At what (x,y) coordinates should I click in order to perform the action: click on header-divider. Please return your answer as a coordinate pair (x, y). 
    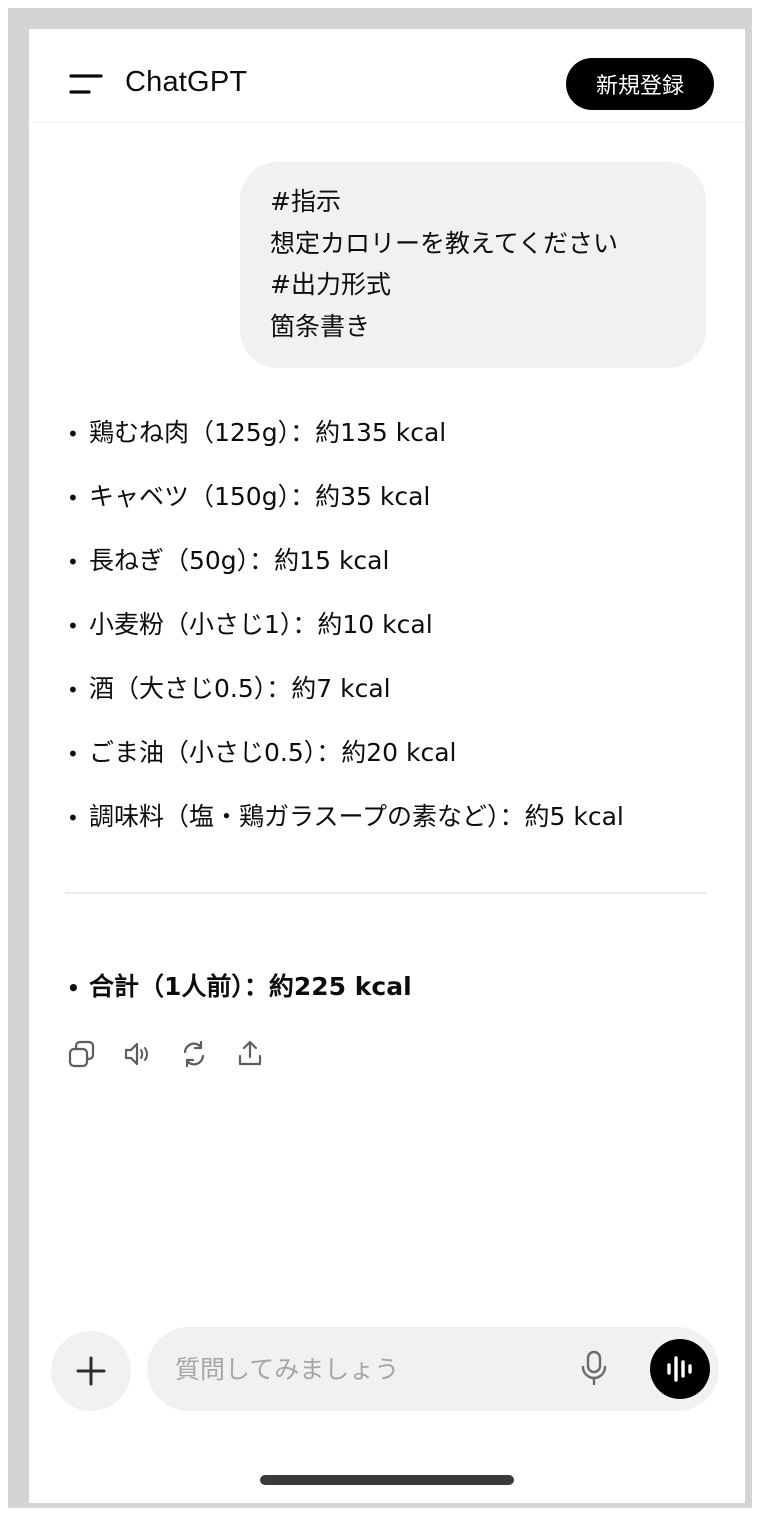
    Looking at the image, I should click on (387, 122).